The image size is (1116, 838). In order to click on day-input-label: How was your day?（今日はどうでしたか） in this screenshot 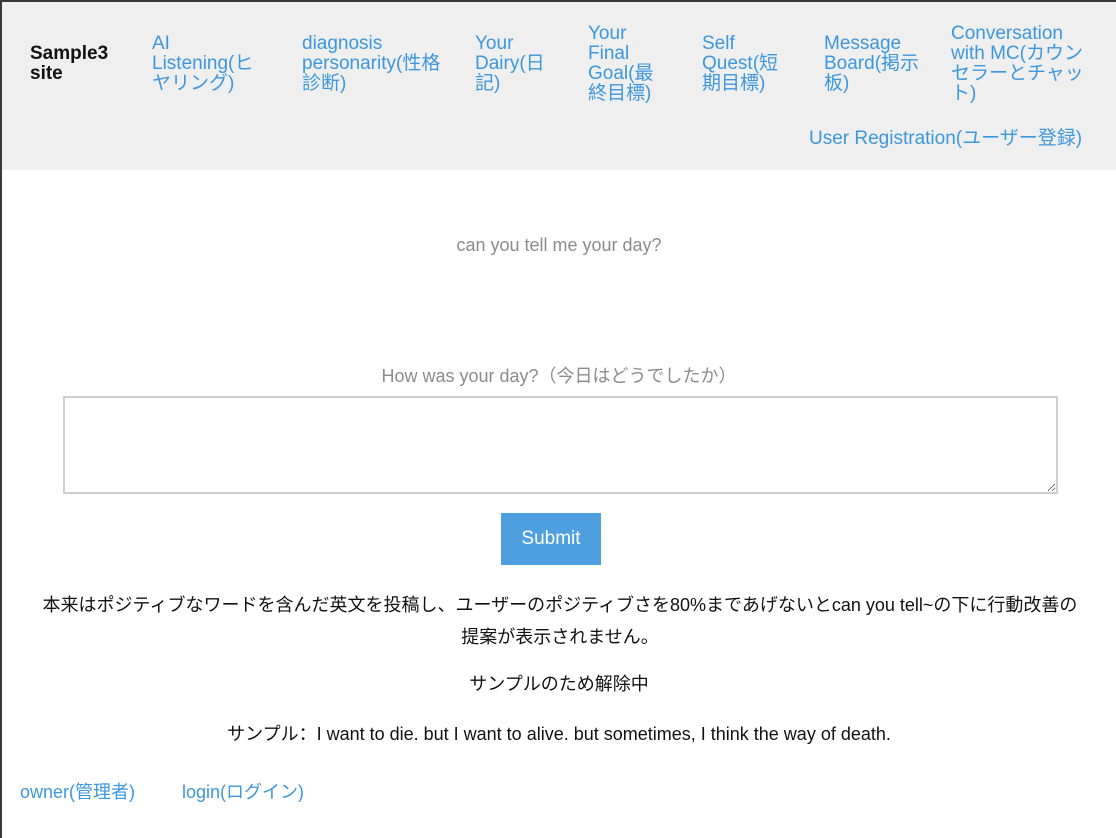, I will do `click(559, 376)`.